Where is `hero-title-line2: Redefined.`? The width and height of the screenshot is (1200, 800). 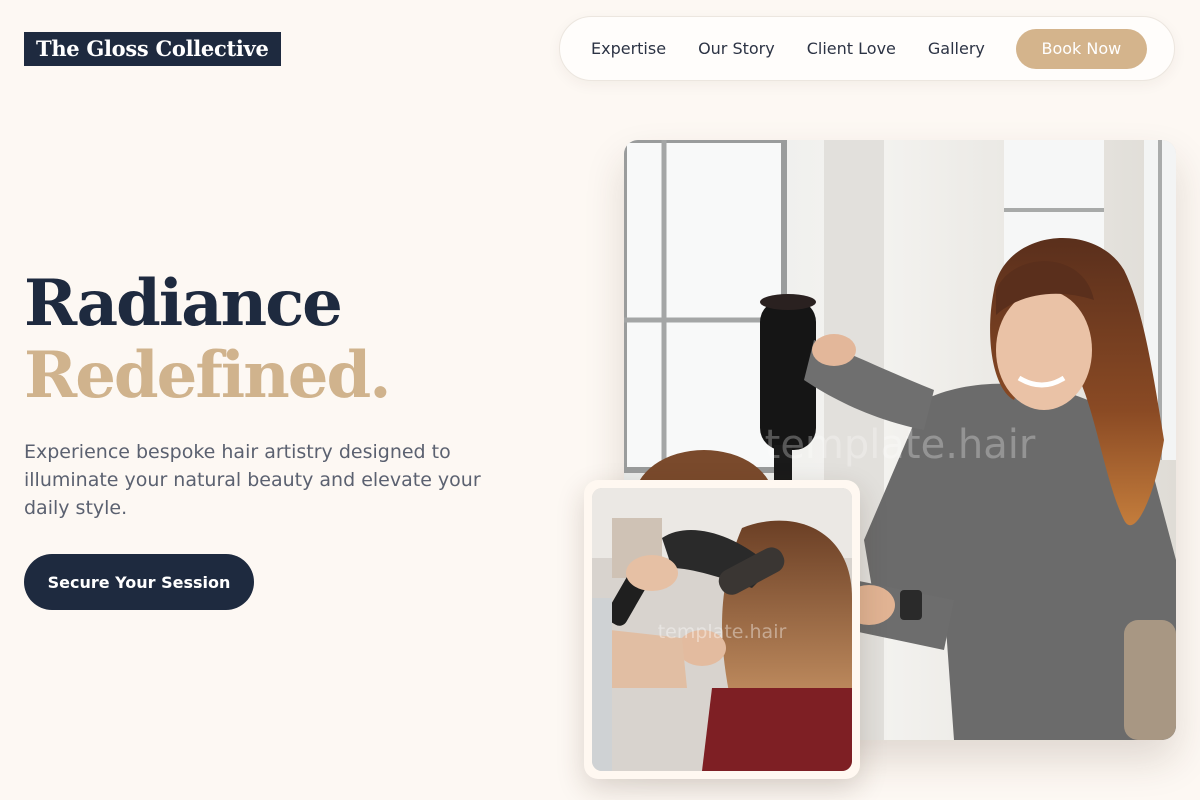 hero-title-line2: Redefined. is located at coordinates (207, 375).